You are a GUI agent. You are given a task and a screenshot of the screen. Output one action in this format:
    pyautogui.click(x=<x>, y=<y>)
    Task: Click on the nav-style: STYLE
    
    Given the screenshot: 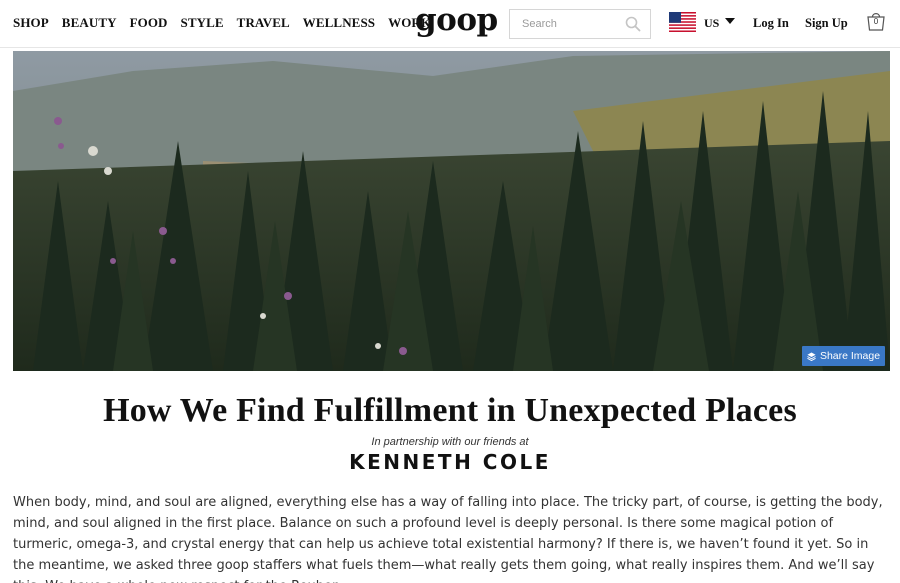 What is the action you would take?
    pyautogui.click(x=202, y=23)
    